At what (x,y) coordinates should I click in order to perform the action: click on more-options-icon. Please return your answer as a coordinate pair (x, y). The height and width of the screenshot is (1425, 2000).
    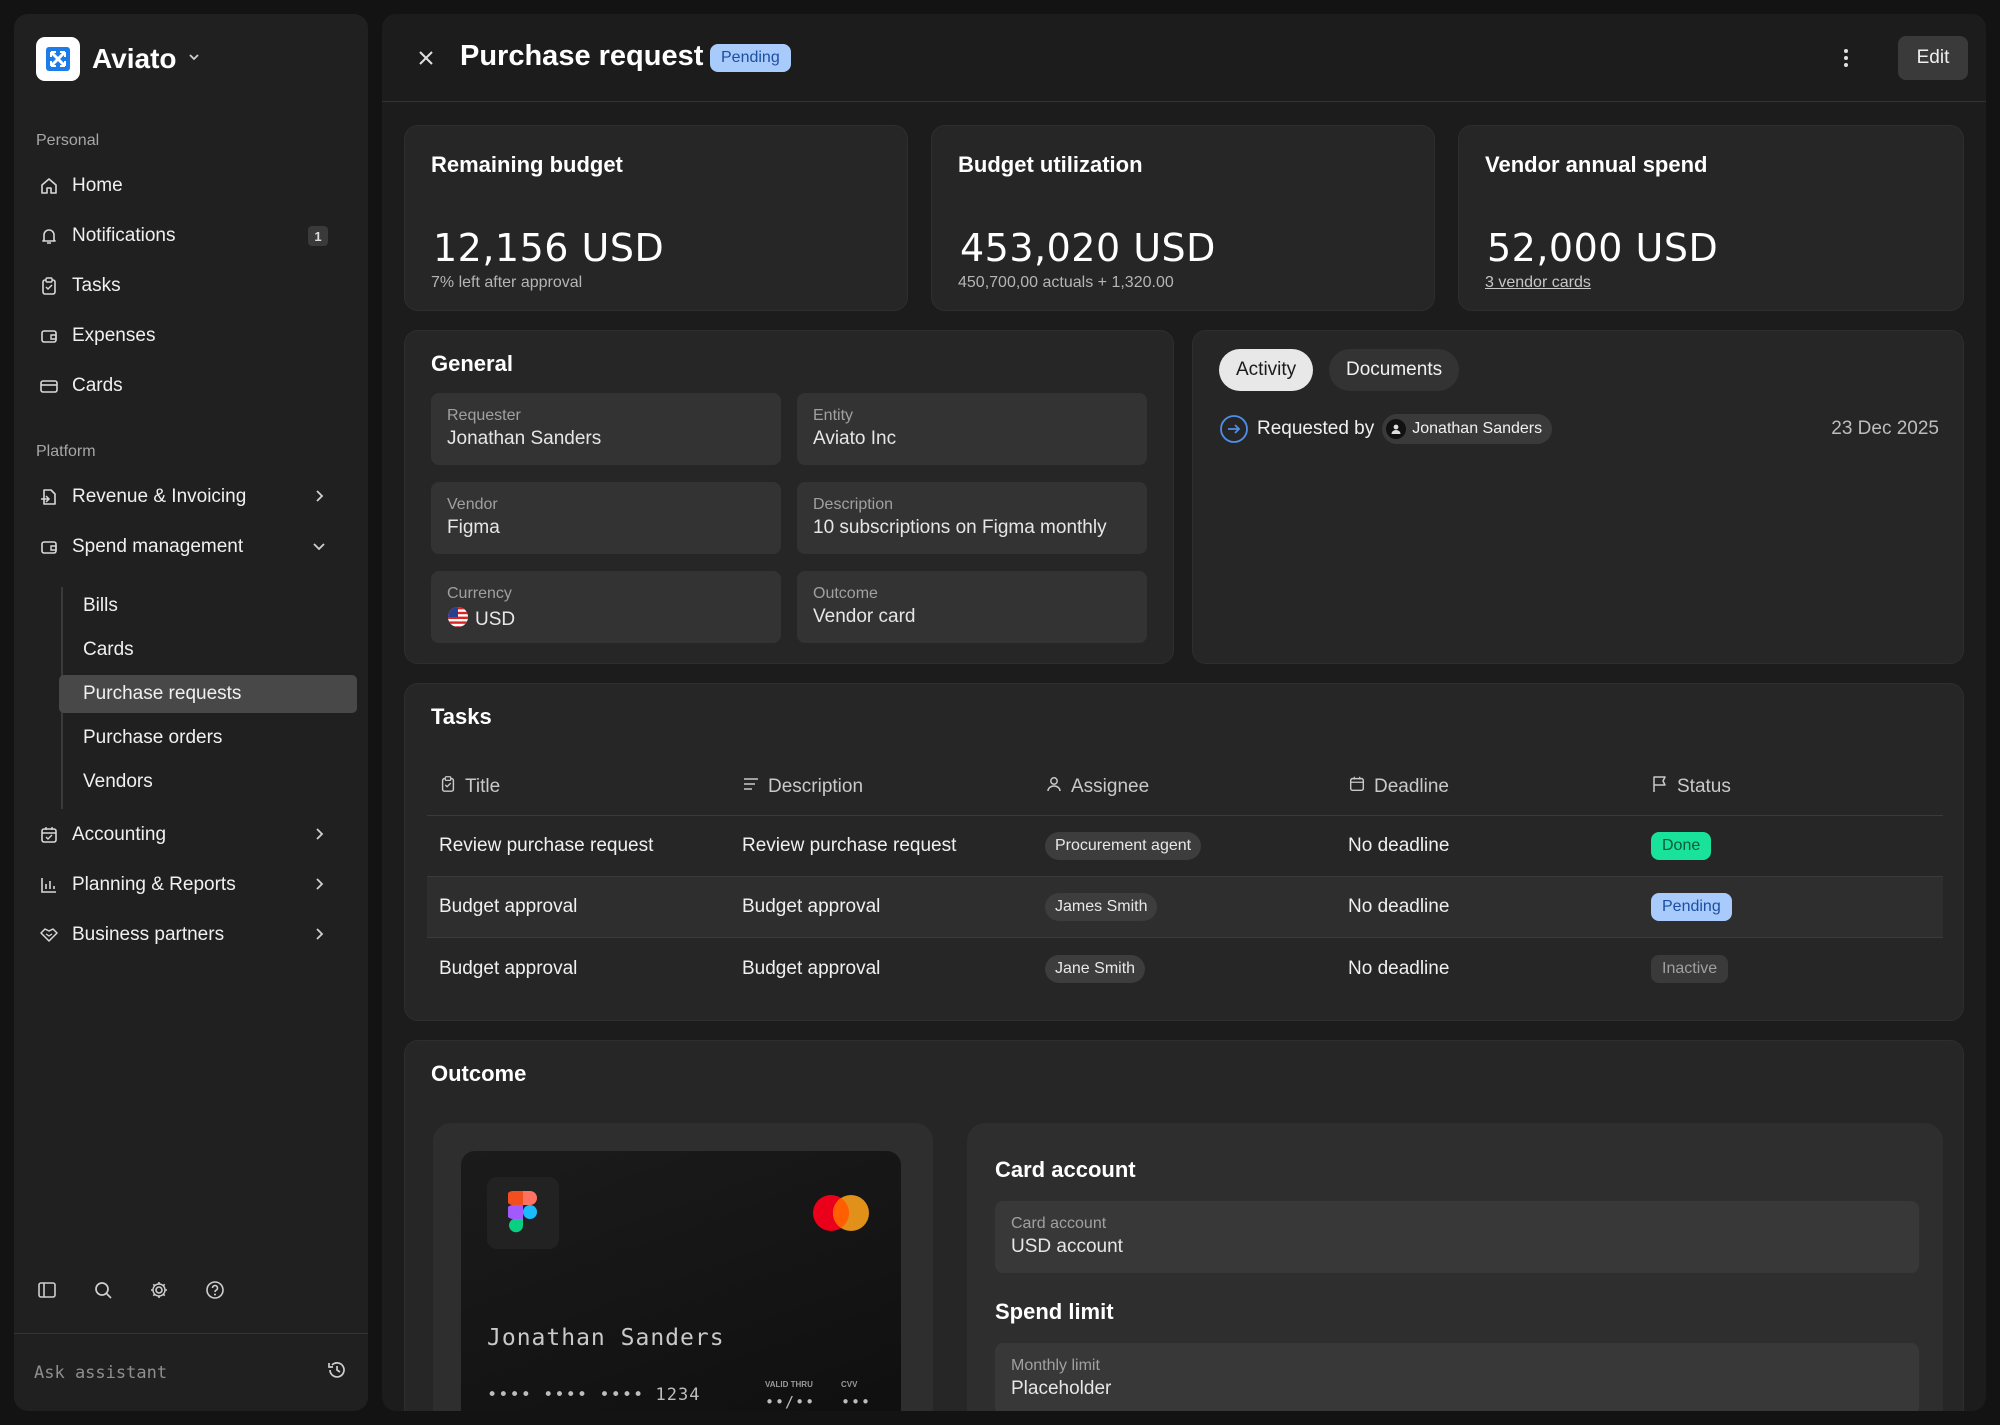
    Looking at the image, I should click on (1846, 58).